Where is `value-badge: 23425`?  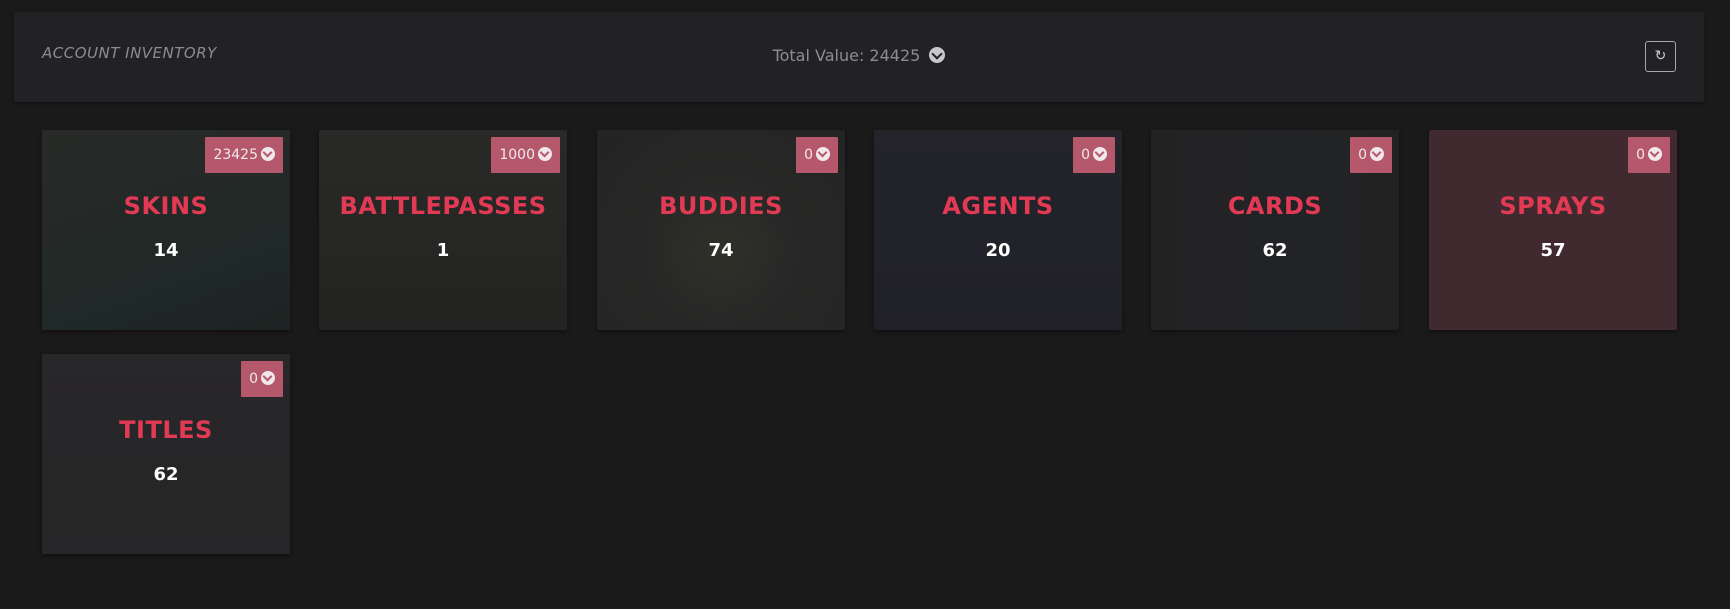
value-badge: 23425 is located at coordinates (244, 155).